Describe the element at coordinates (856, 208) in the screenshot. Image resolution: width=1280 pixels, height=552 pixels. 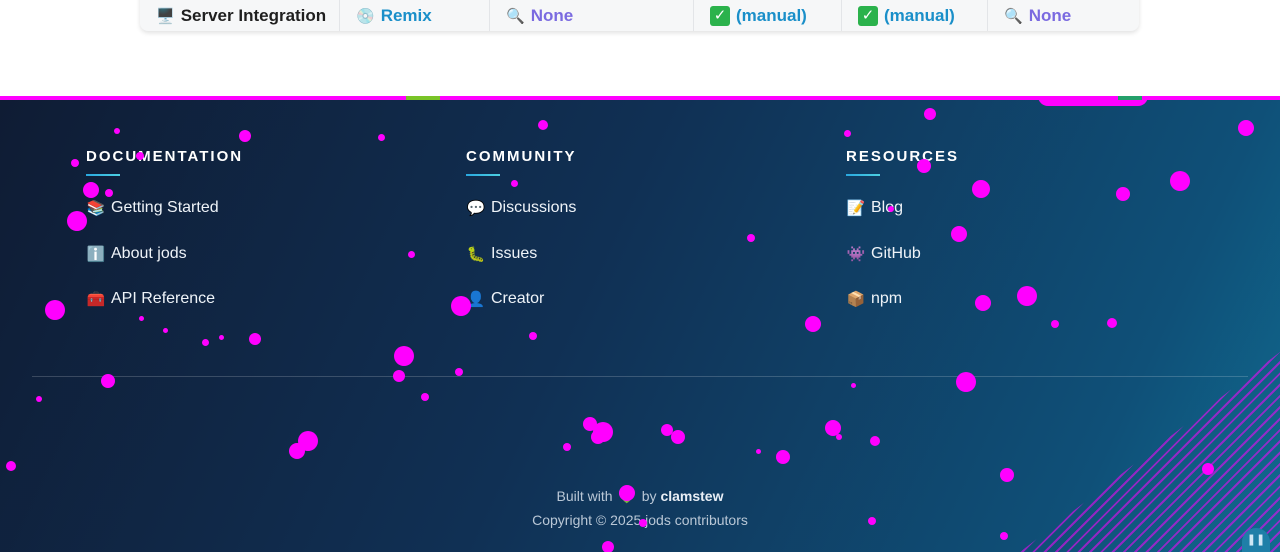
I see `memo-icon: 📝` at that location.